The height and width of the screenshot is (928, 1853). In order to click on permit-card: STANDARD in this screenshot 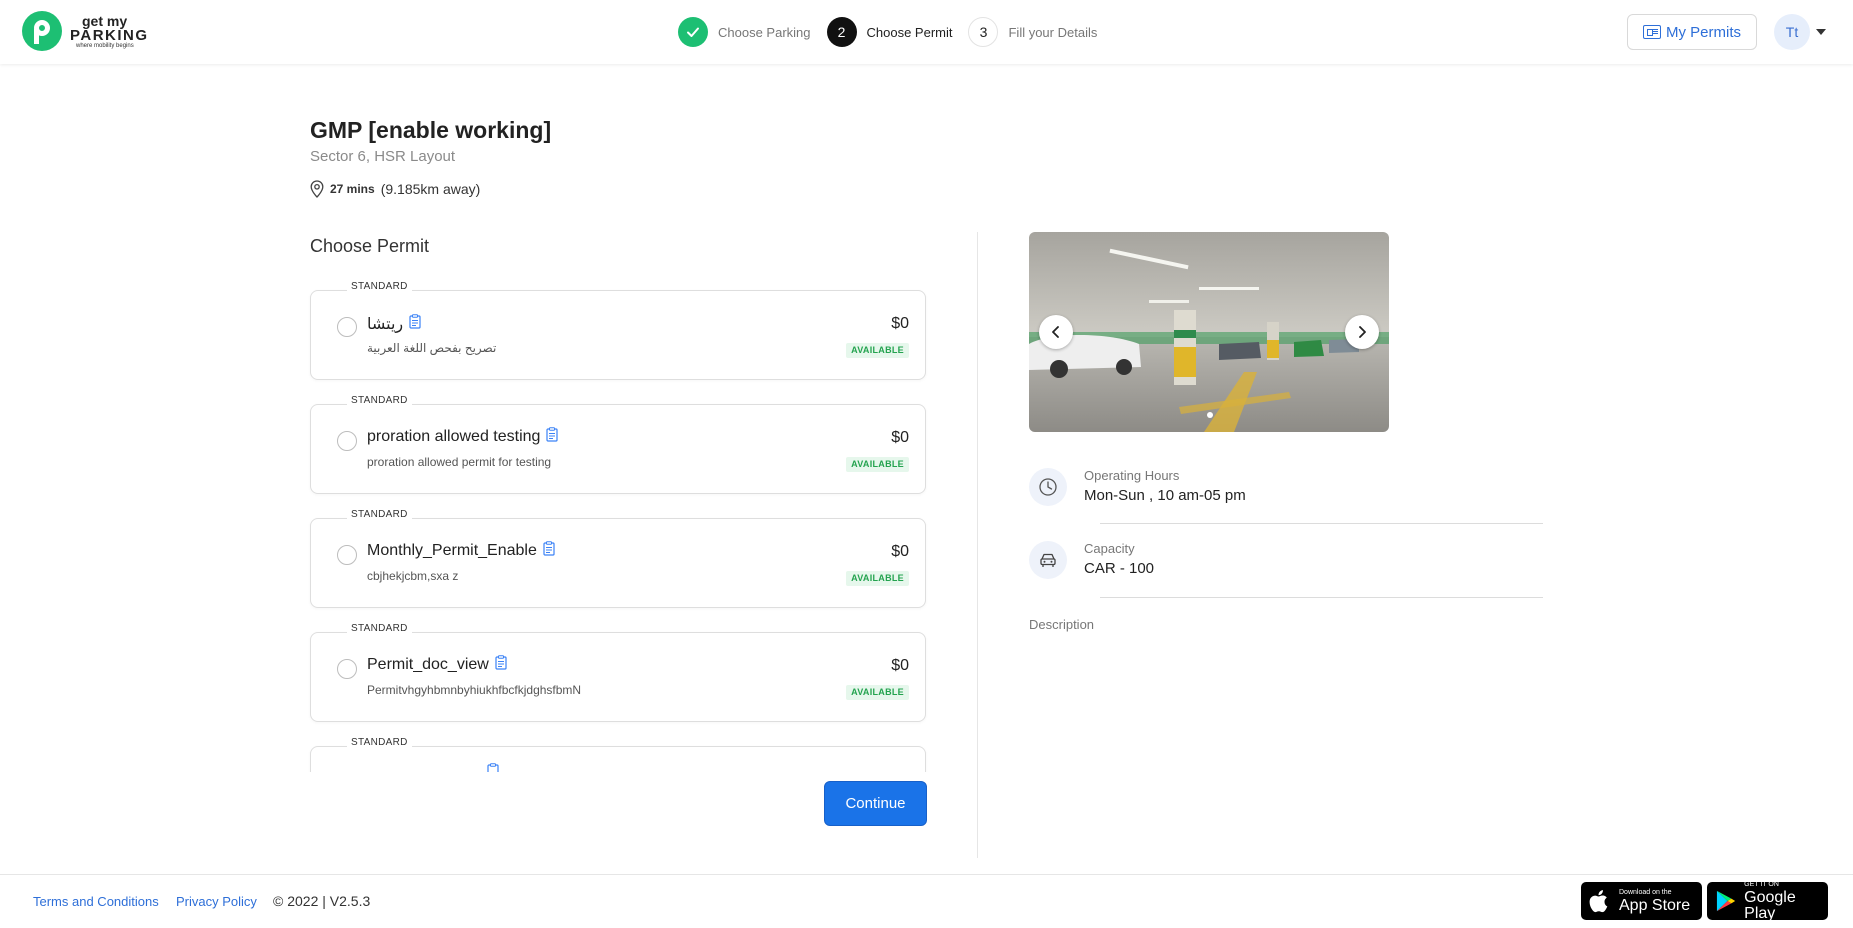, I will do `click(618, 754)`.